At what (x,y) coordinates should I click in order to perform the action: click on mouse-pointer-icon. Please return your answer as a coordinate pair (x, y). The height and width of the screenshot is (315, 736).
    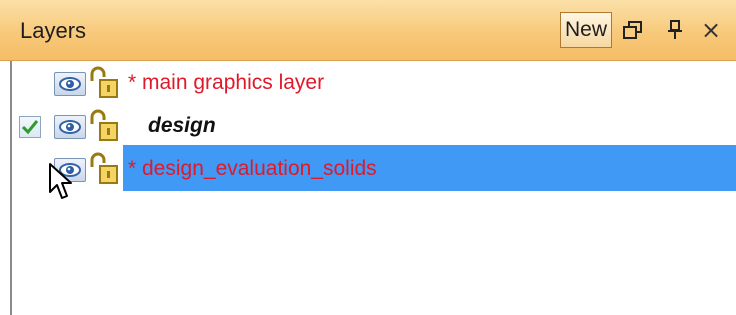
    Looking at the image, I should click on (60, 181).